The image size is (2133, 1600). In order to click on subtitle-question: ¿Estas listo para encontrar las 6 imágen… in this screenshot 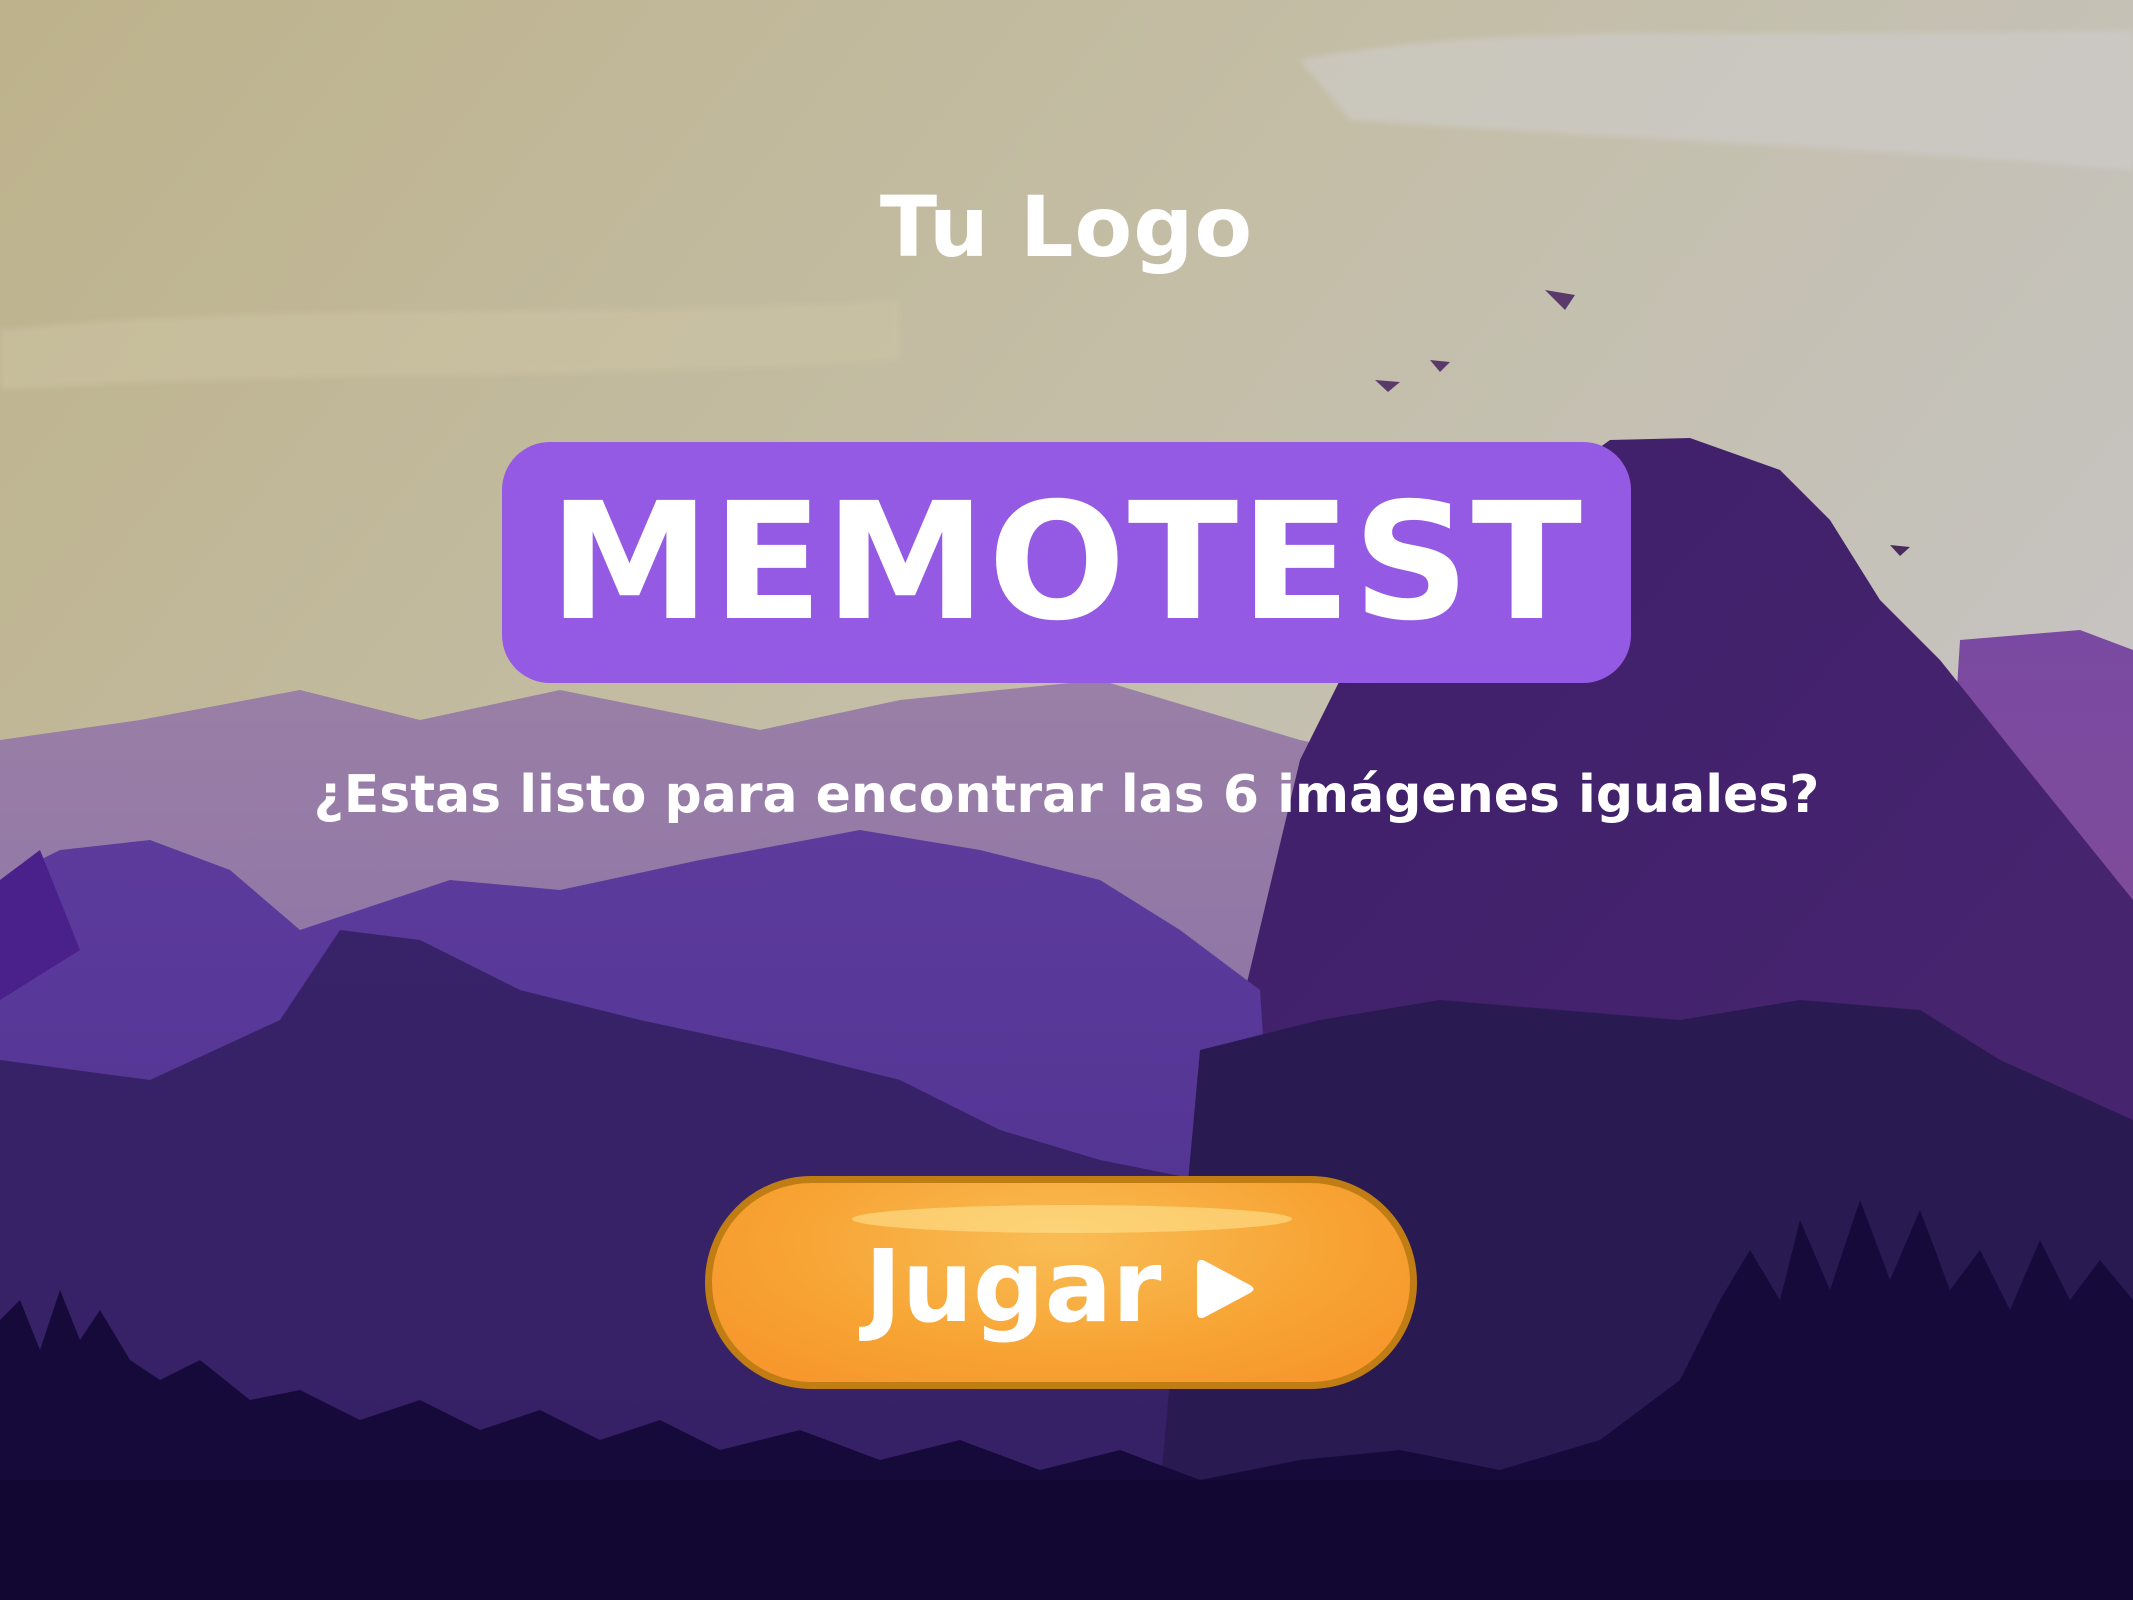, I will do `click(1066, 795)`.